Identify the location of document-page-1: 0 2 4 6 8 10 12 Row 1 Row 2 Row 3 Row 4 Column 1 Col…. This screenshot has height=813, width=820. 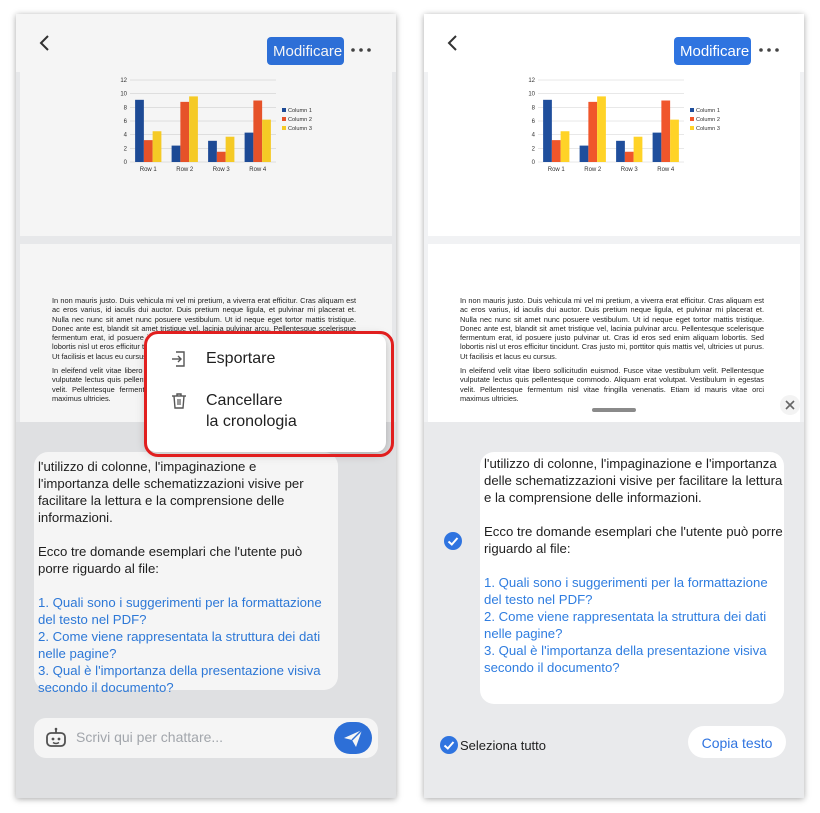
(614, 154).